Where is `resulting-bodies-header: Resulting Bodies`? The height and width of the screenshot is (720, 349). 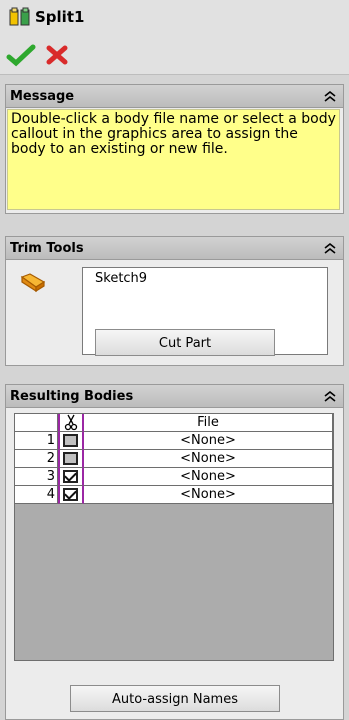
resulting-bodies-header: Resulting Bodies is located at coordinates (174, 396).